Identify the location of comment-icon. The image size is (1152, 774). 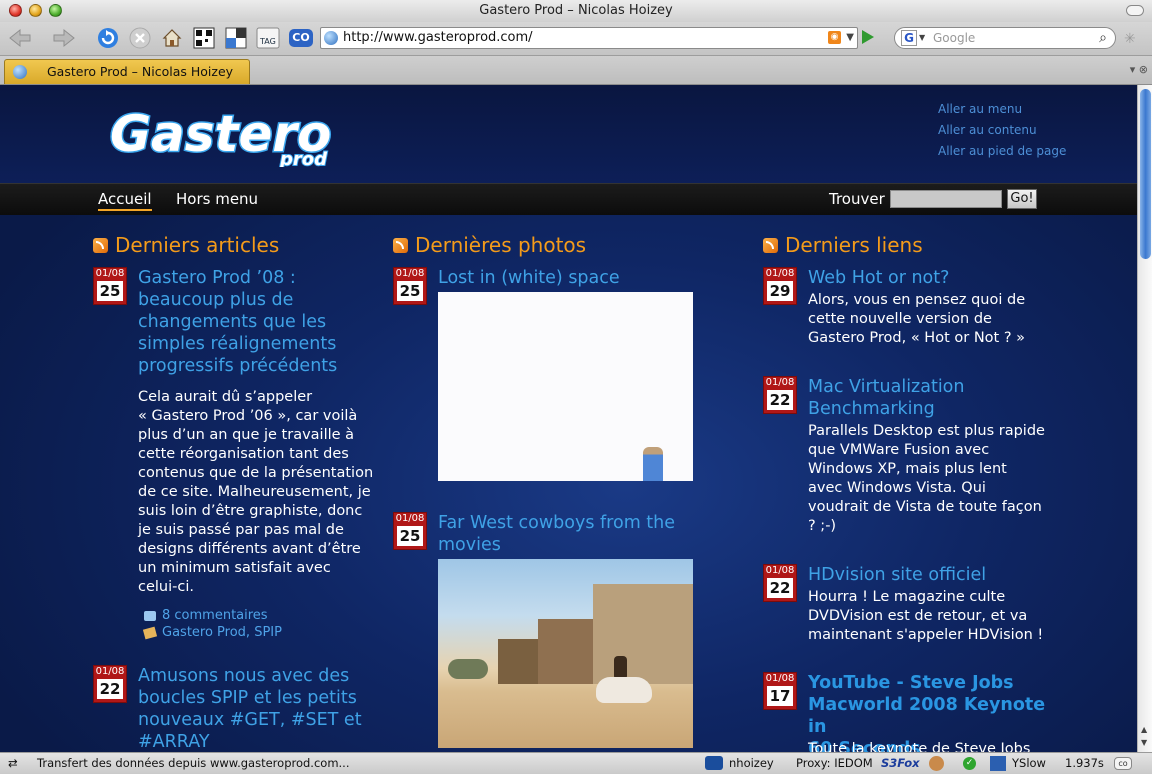
(150, 615).